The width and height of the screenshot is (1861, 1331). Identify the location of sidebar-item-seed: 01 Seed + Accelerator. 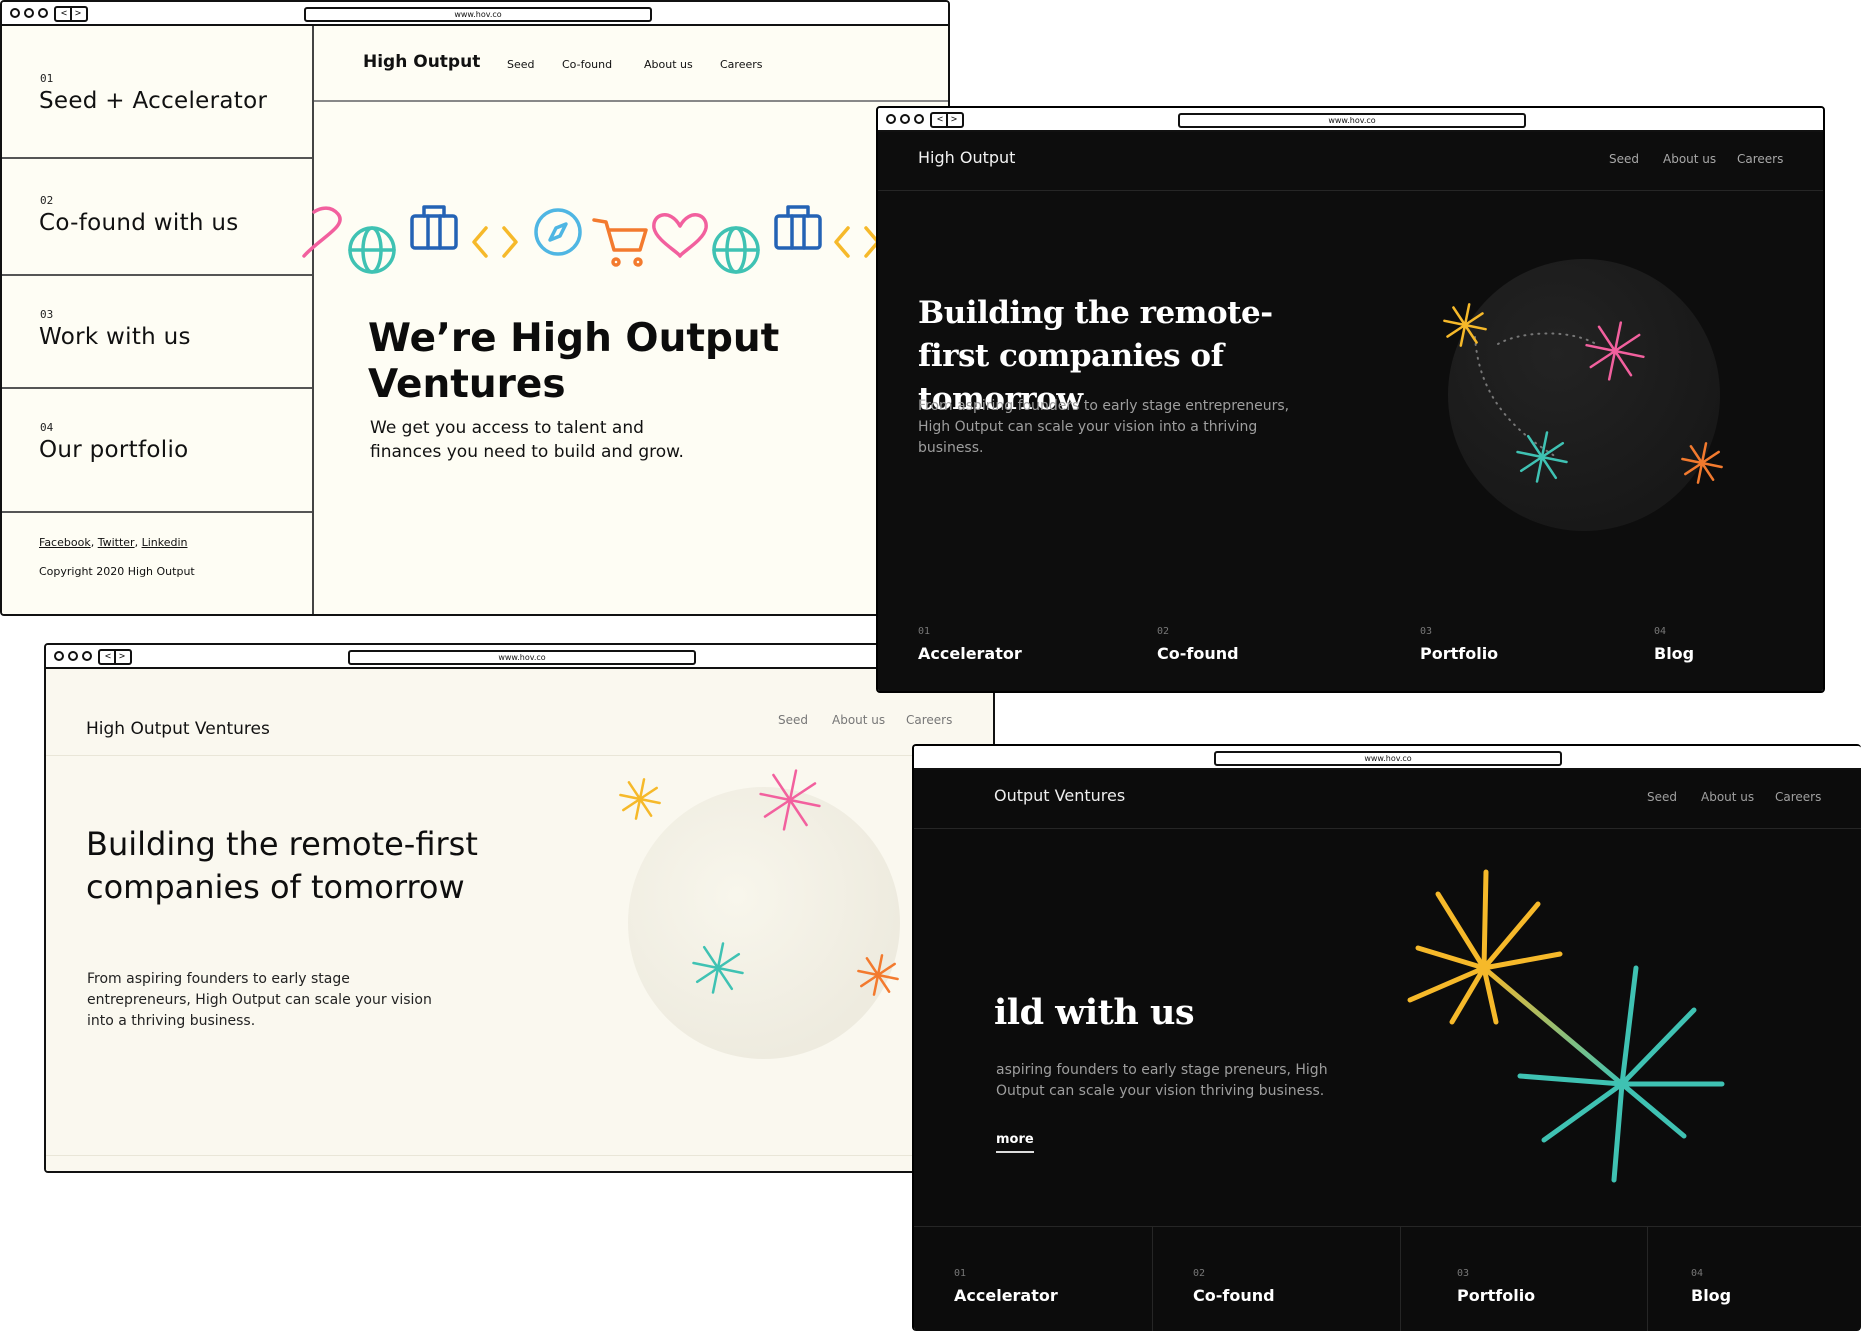
(157, 92).